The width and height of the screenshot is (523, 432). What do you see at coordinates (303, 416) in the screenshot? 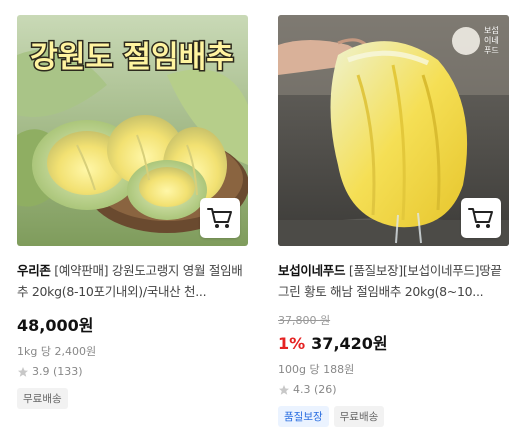
I see `quality-guarantee-badge: 품질보장` at bounding box center [303, 416].